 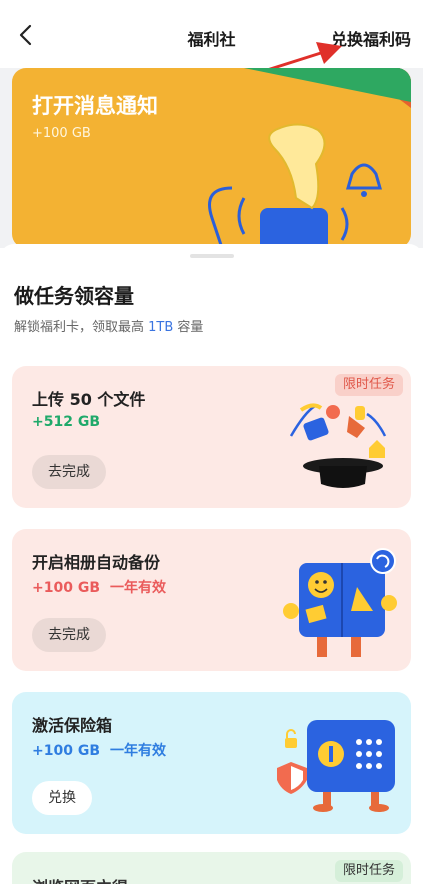 What do you see at coordinates (211, 868) in the screenshot?
I see `task-card-partial: 限时任务 浏览网页立得` at bounding box center [211, 868].